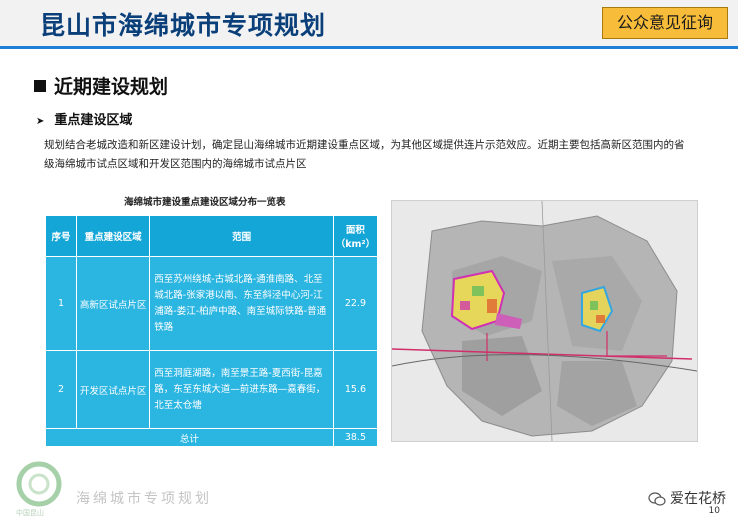  Describe the element at coordinates (61, 303) in the screenshot. I see `row-index: 1` at that location.